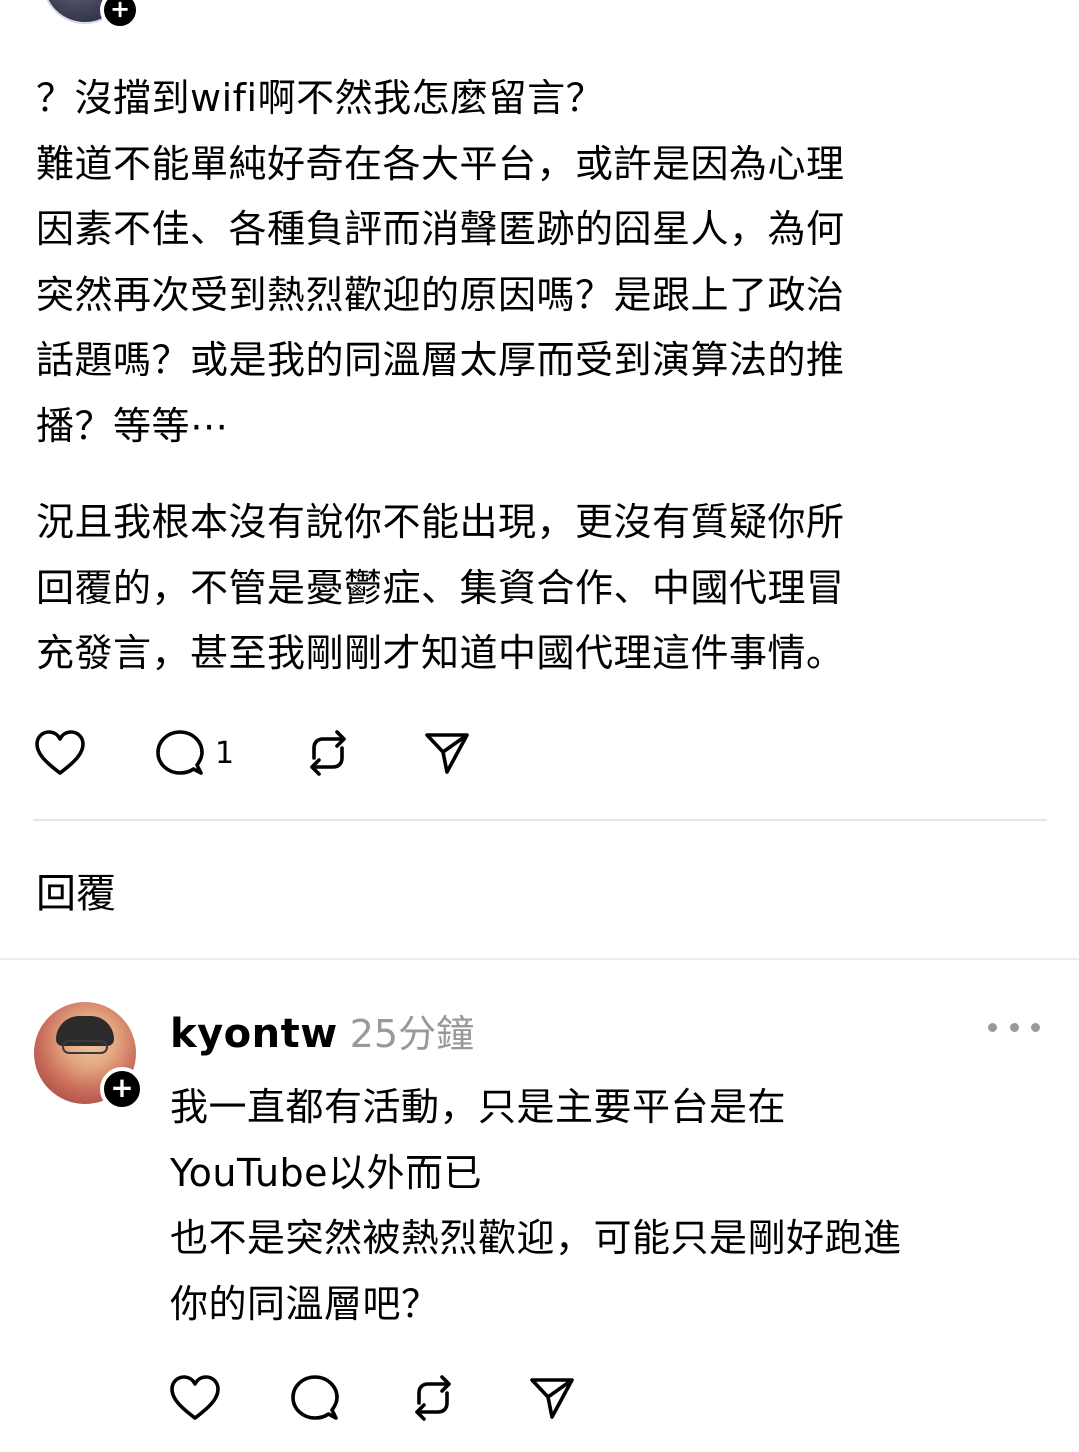 This screenshot has height=1452, width=1079. What do you see at coordinates (1014, 1027) in the screenshot?
I see `more-options-button` at bounding box center [1014, 1027].